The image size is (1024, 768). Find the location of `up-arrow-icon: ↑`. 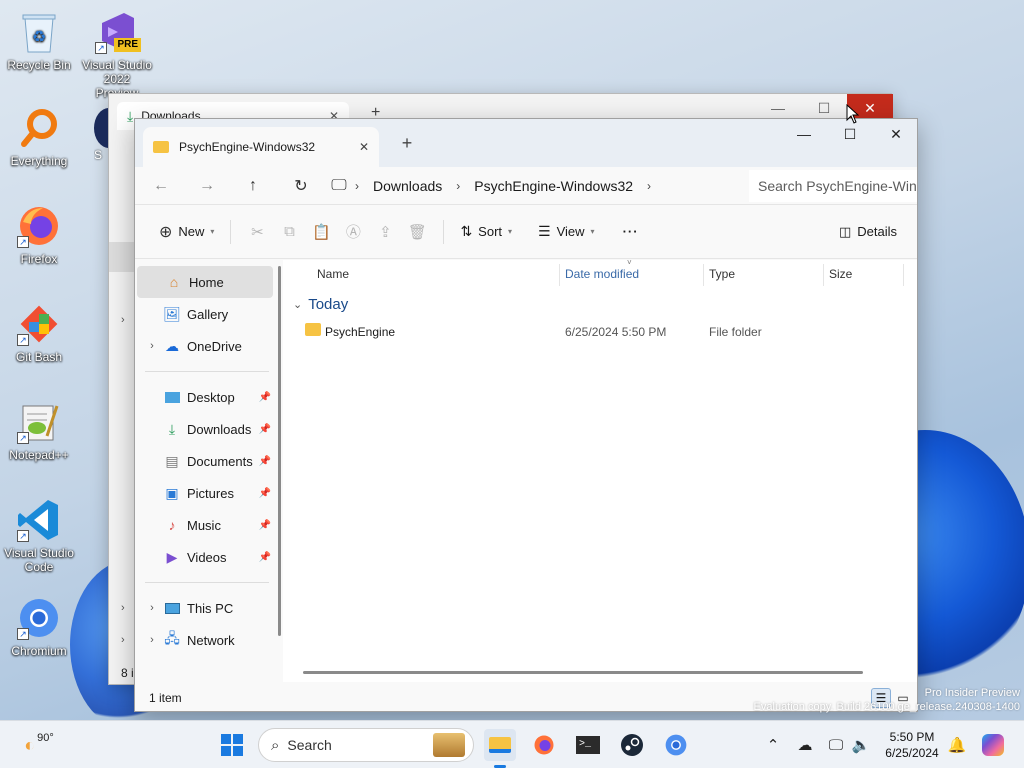

up-arrow-icon: ↑ is located at coordinates (253, 186).